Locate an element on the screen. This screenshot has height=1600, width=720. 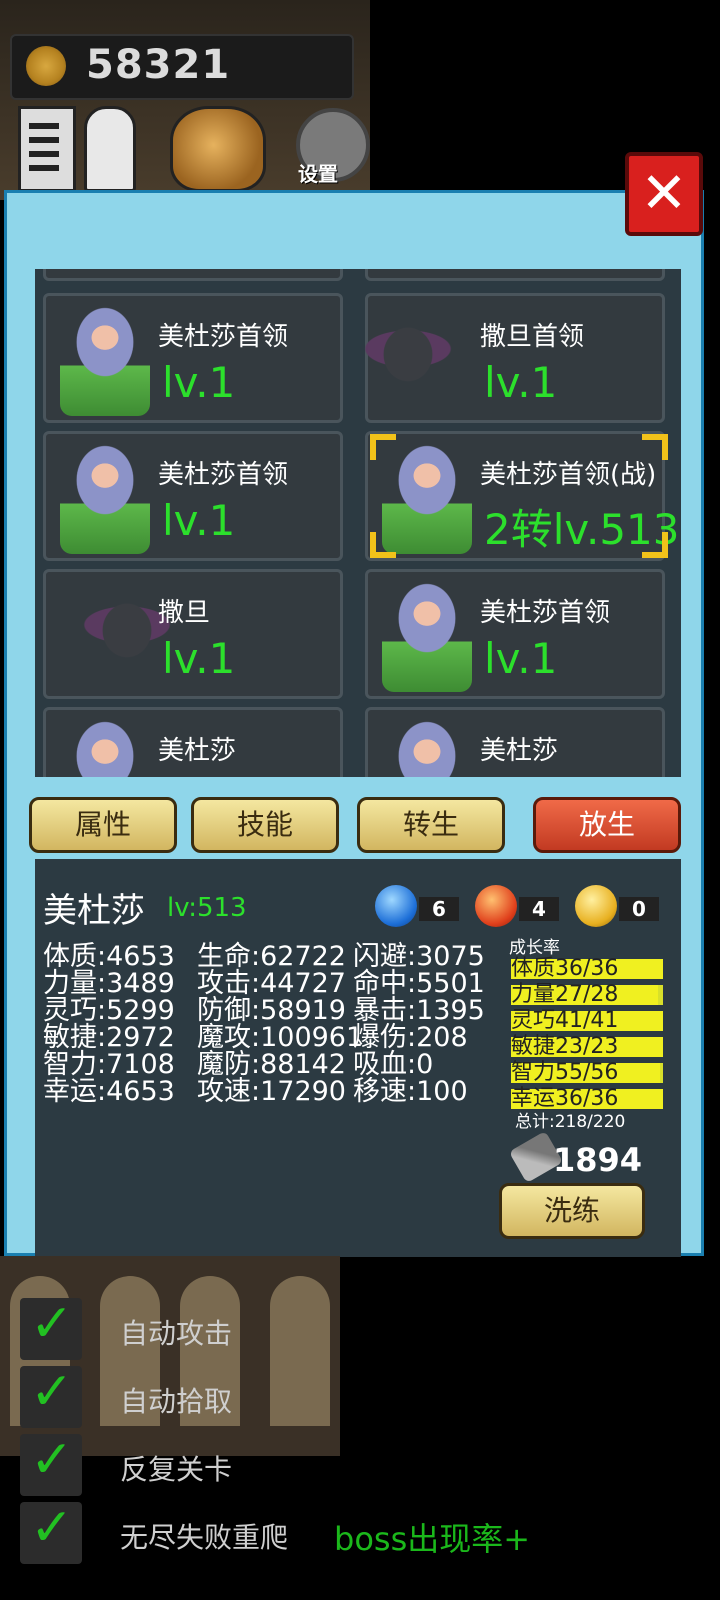
water-orb-icon is located at coordinates (396, 906).